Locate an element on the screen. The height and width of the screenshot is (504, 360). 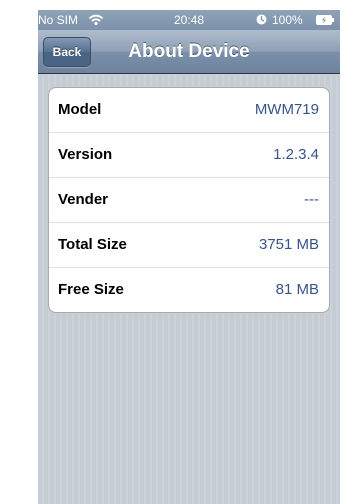
row-value: --- is located at coordinates (311, 199).